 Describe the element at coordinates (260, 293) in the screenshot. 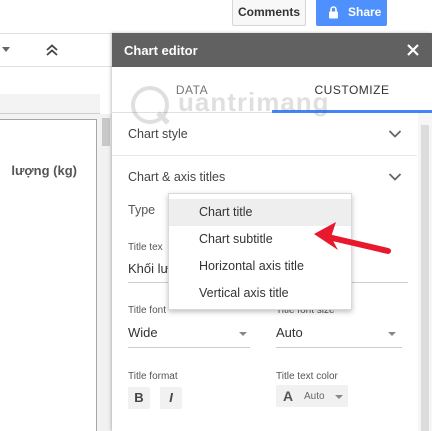

I see `menu-item-vertical-axis-title: Vertical axis title` at that location.